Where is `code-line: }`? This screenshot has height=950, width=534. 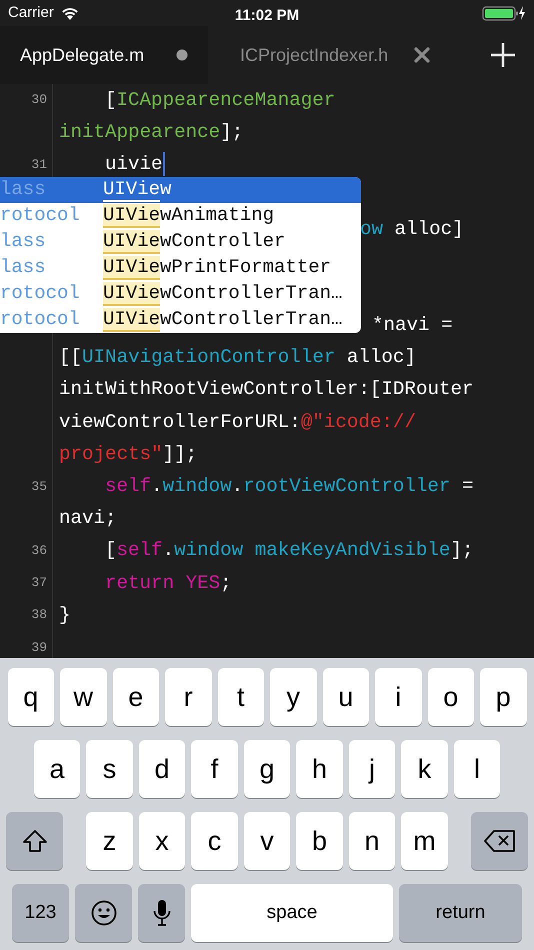 code-line: } is located at coordinates (65, 615).